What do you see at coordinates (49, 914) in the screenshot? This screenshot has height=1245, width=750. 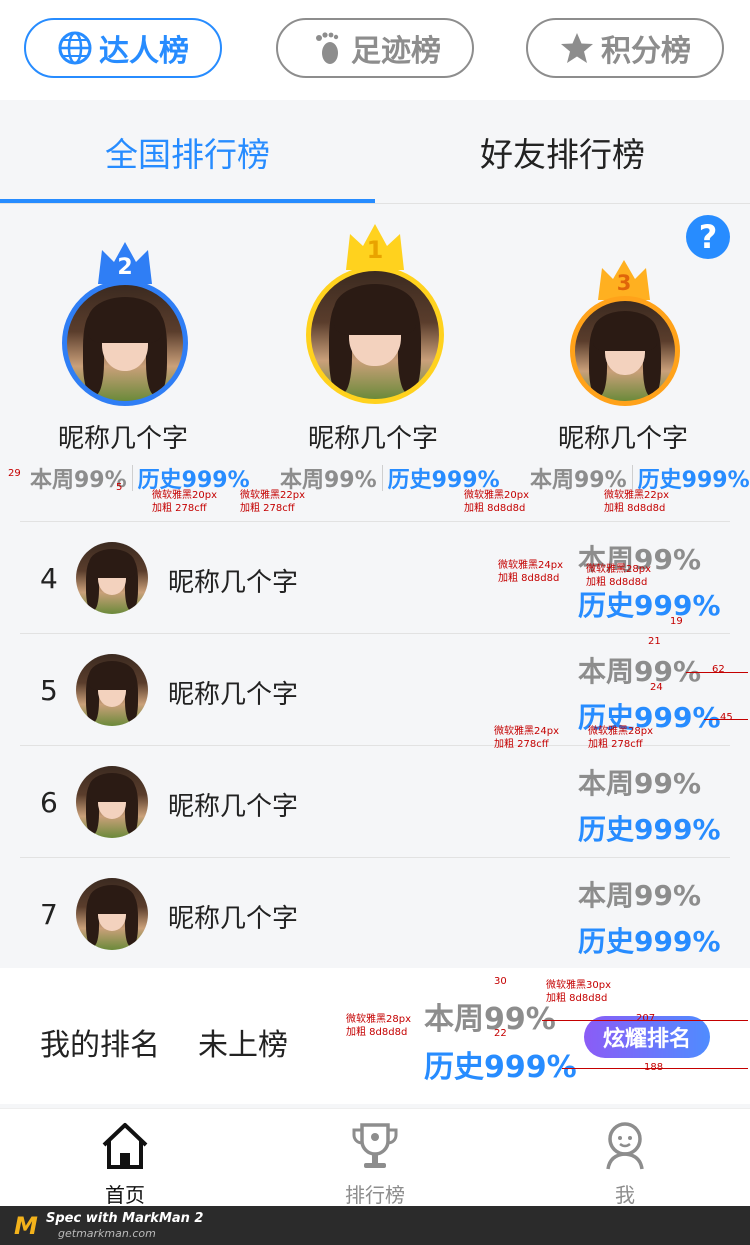 I see `rank-number: 7` at bounding box center [49, 914].